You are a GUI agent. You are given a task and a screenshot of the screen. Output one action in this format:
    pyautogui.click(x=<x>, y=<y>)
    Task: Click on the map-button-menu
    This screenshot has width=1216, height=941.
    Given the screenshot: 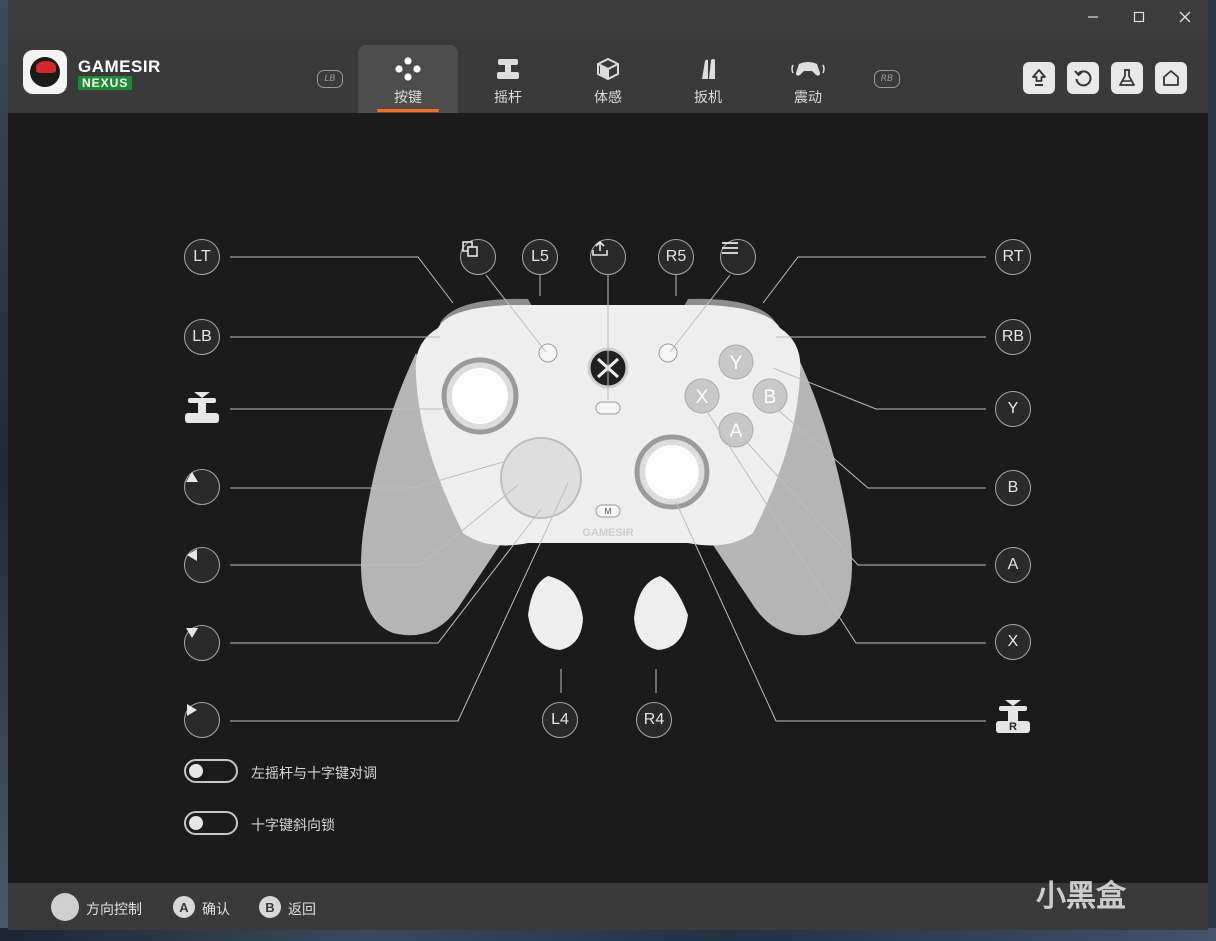 What is the action you would take?
    pyautogui.click(x=738, y=257)
    